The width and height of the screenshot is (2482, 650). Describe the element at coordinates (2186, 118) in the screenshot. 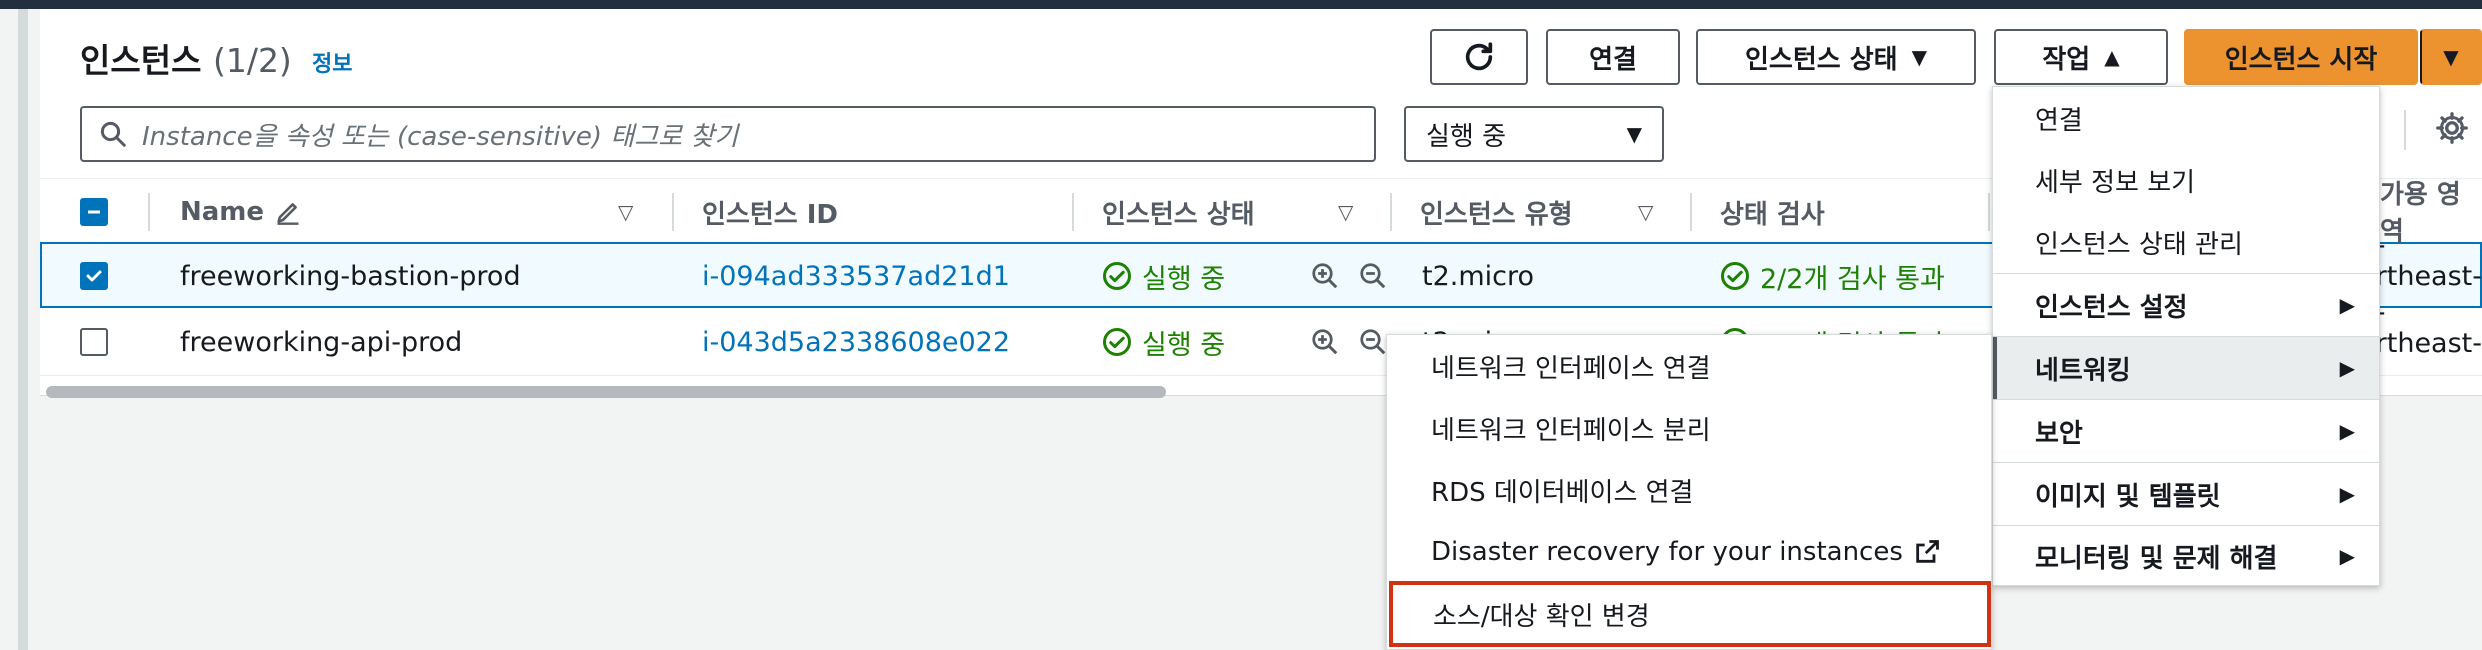

I see `menu-item-connect: 연결` at that location.